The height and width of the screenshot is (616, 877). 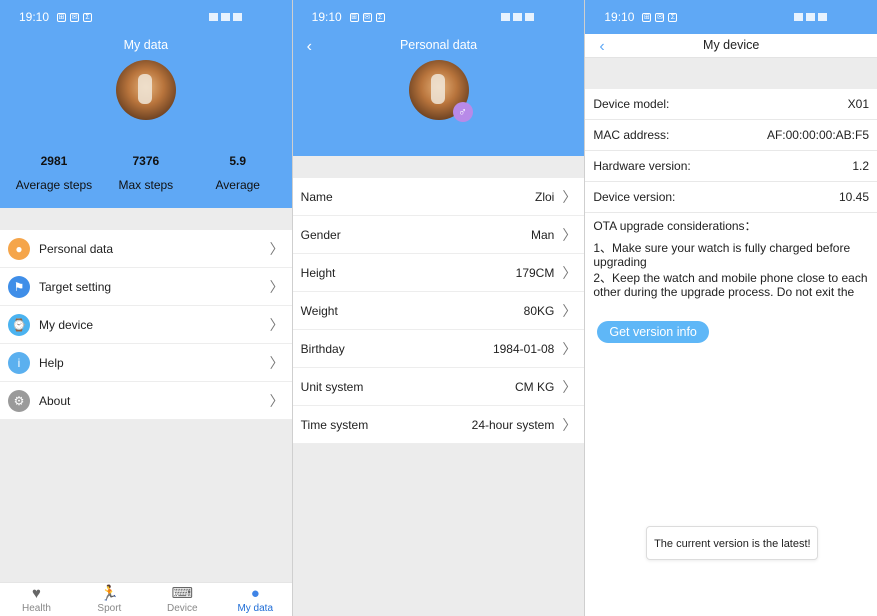 I want to click on row-height: Height 179CM 〉, so click(x=438, y=273).